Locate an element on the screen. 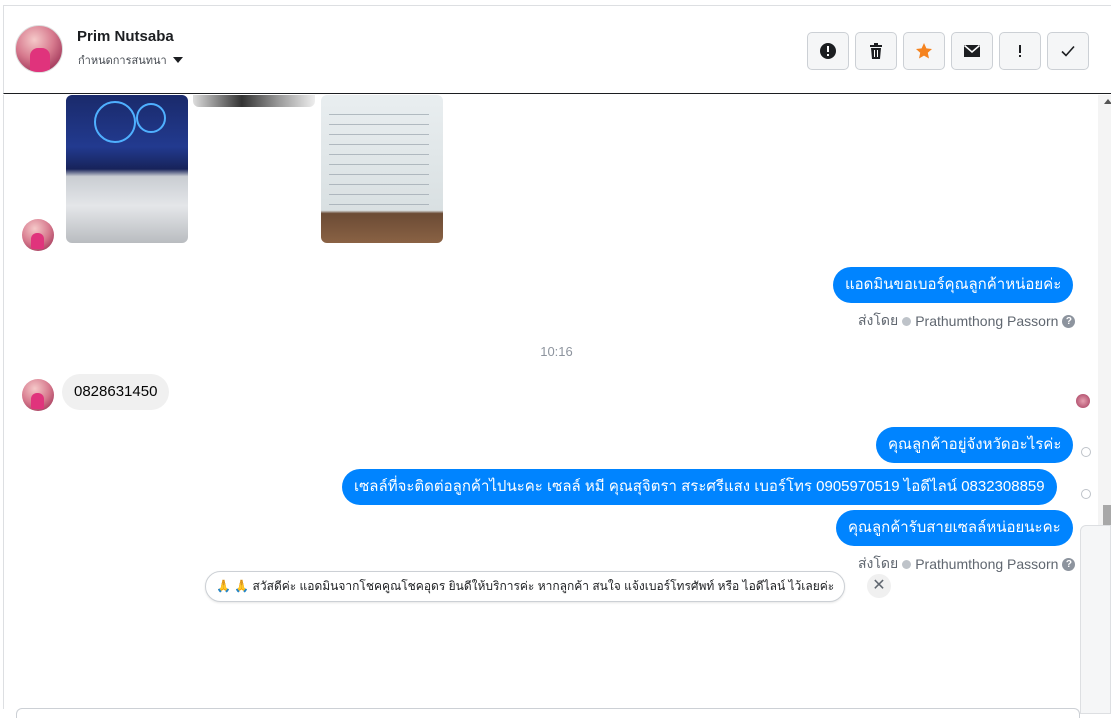  conversation-toolbar is located at coordinates (948, 51).